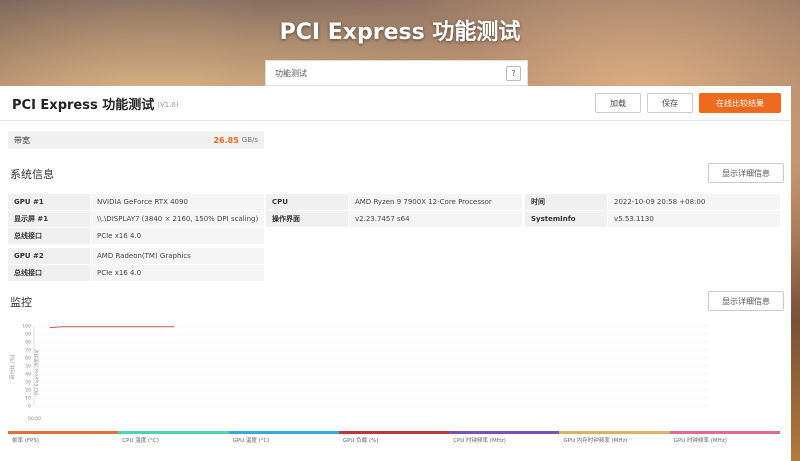 The width and height of the screenshot is (800, 461). What do you see at coordinates (670, 103) in the screenshot?
I see `save-button: 保存` at bounding box center [670, 103].